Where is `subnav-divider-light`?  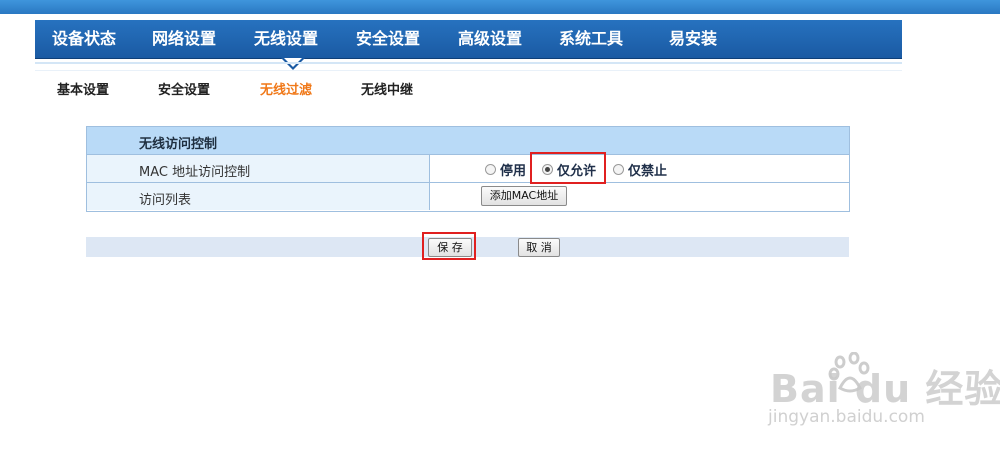 subnav-divider-light is located at coordinates (468, 70).